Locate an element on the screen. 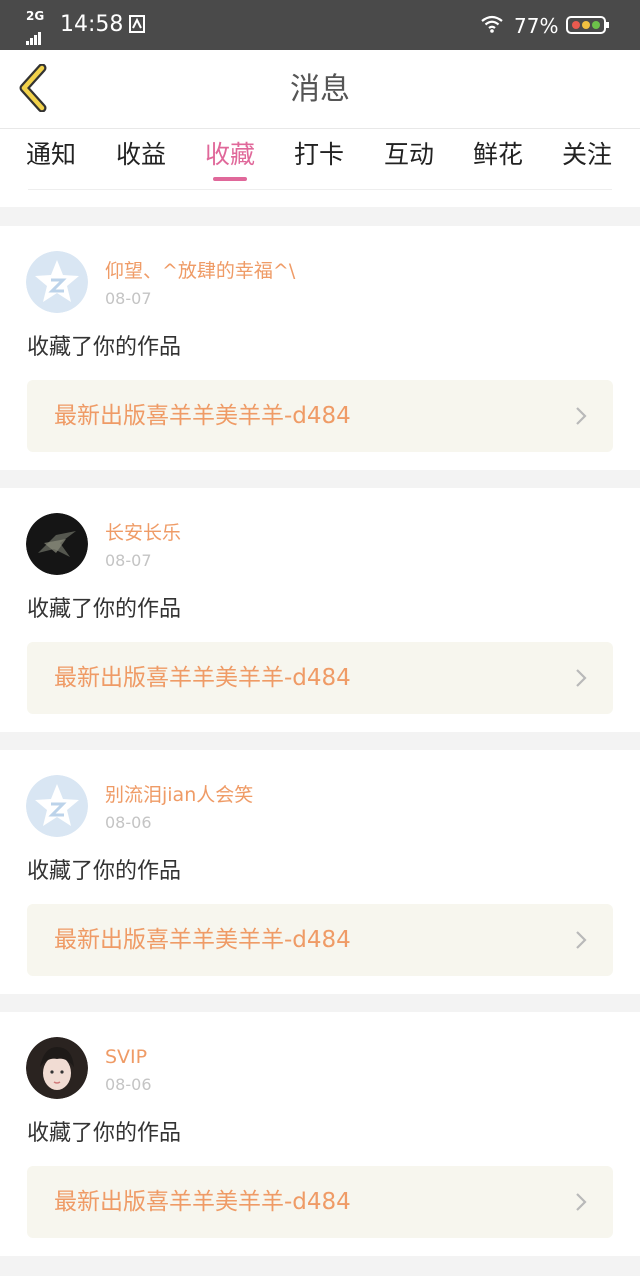 Image resolution: width=640 pixels, height=1276 pixels. photo-avatar-girl-icon is located at coordinates (57, 1068).